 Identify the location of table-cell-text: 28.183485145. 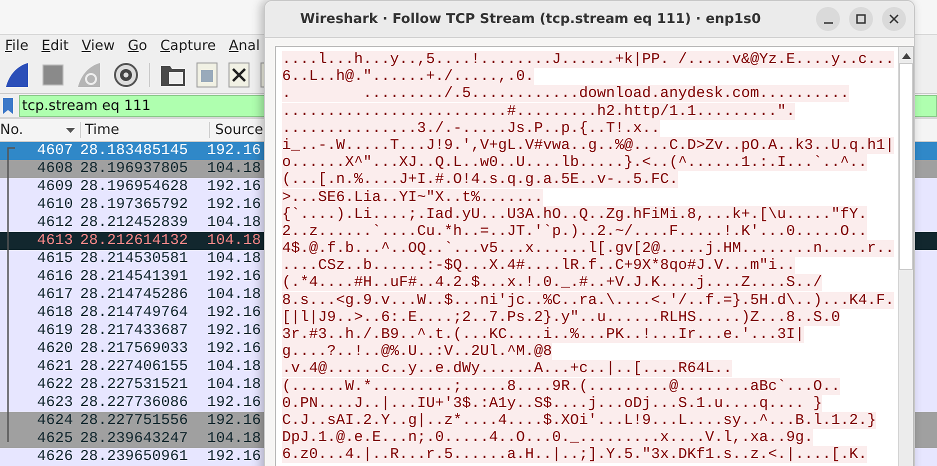
(135, 151).